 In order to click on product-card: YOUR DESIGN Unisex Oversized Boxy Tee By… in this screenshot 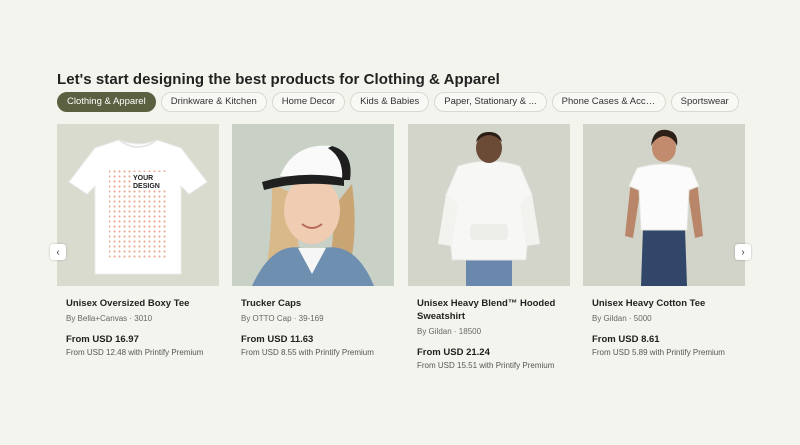, I will do `click(138, 240)`.